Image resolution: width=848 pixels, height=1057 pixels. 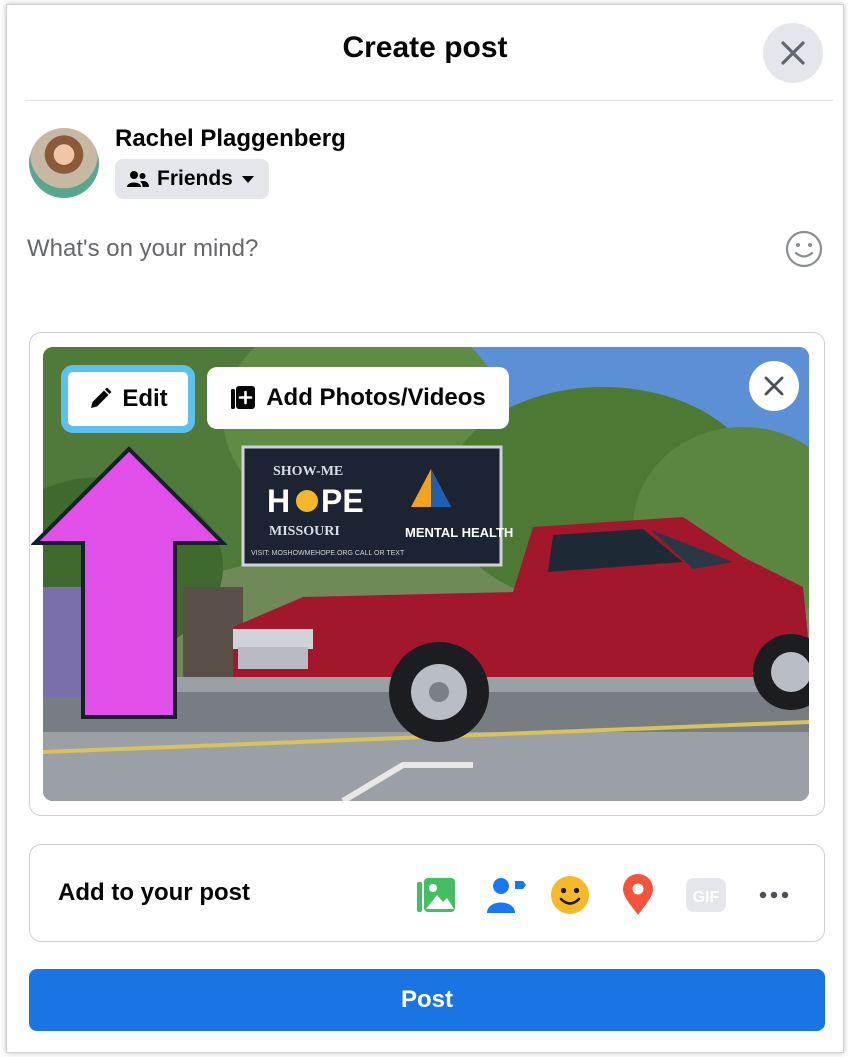 I want to click on tag-people-button, so click(x=506, y=895).